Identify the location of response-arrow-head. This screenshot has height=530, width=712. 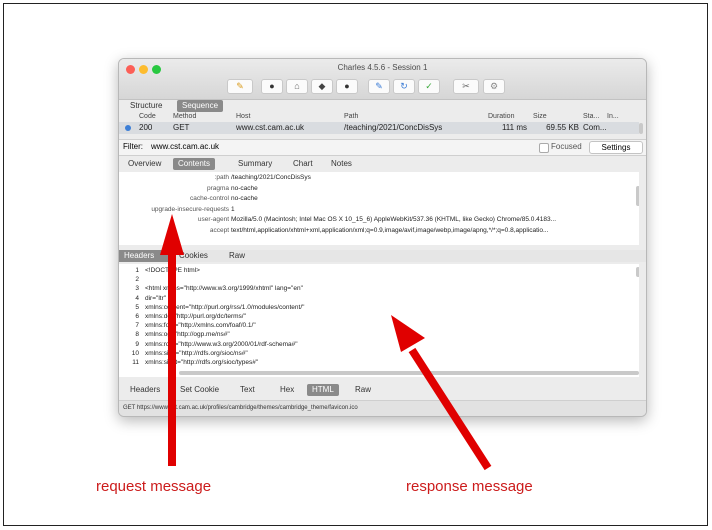
(408, 333).